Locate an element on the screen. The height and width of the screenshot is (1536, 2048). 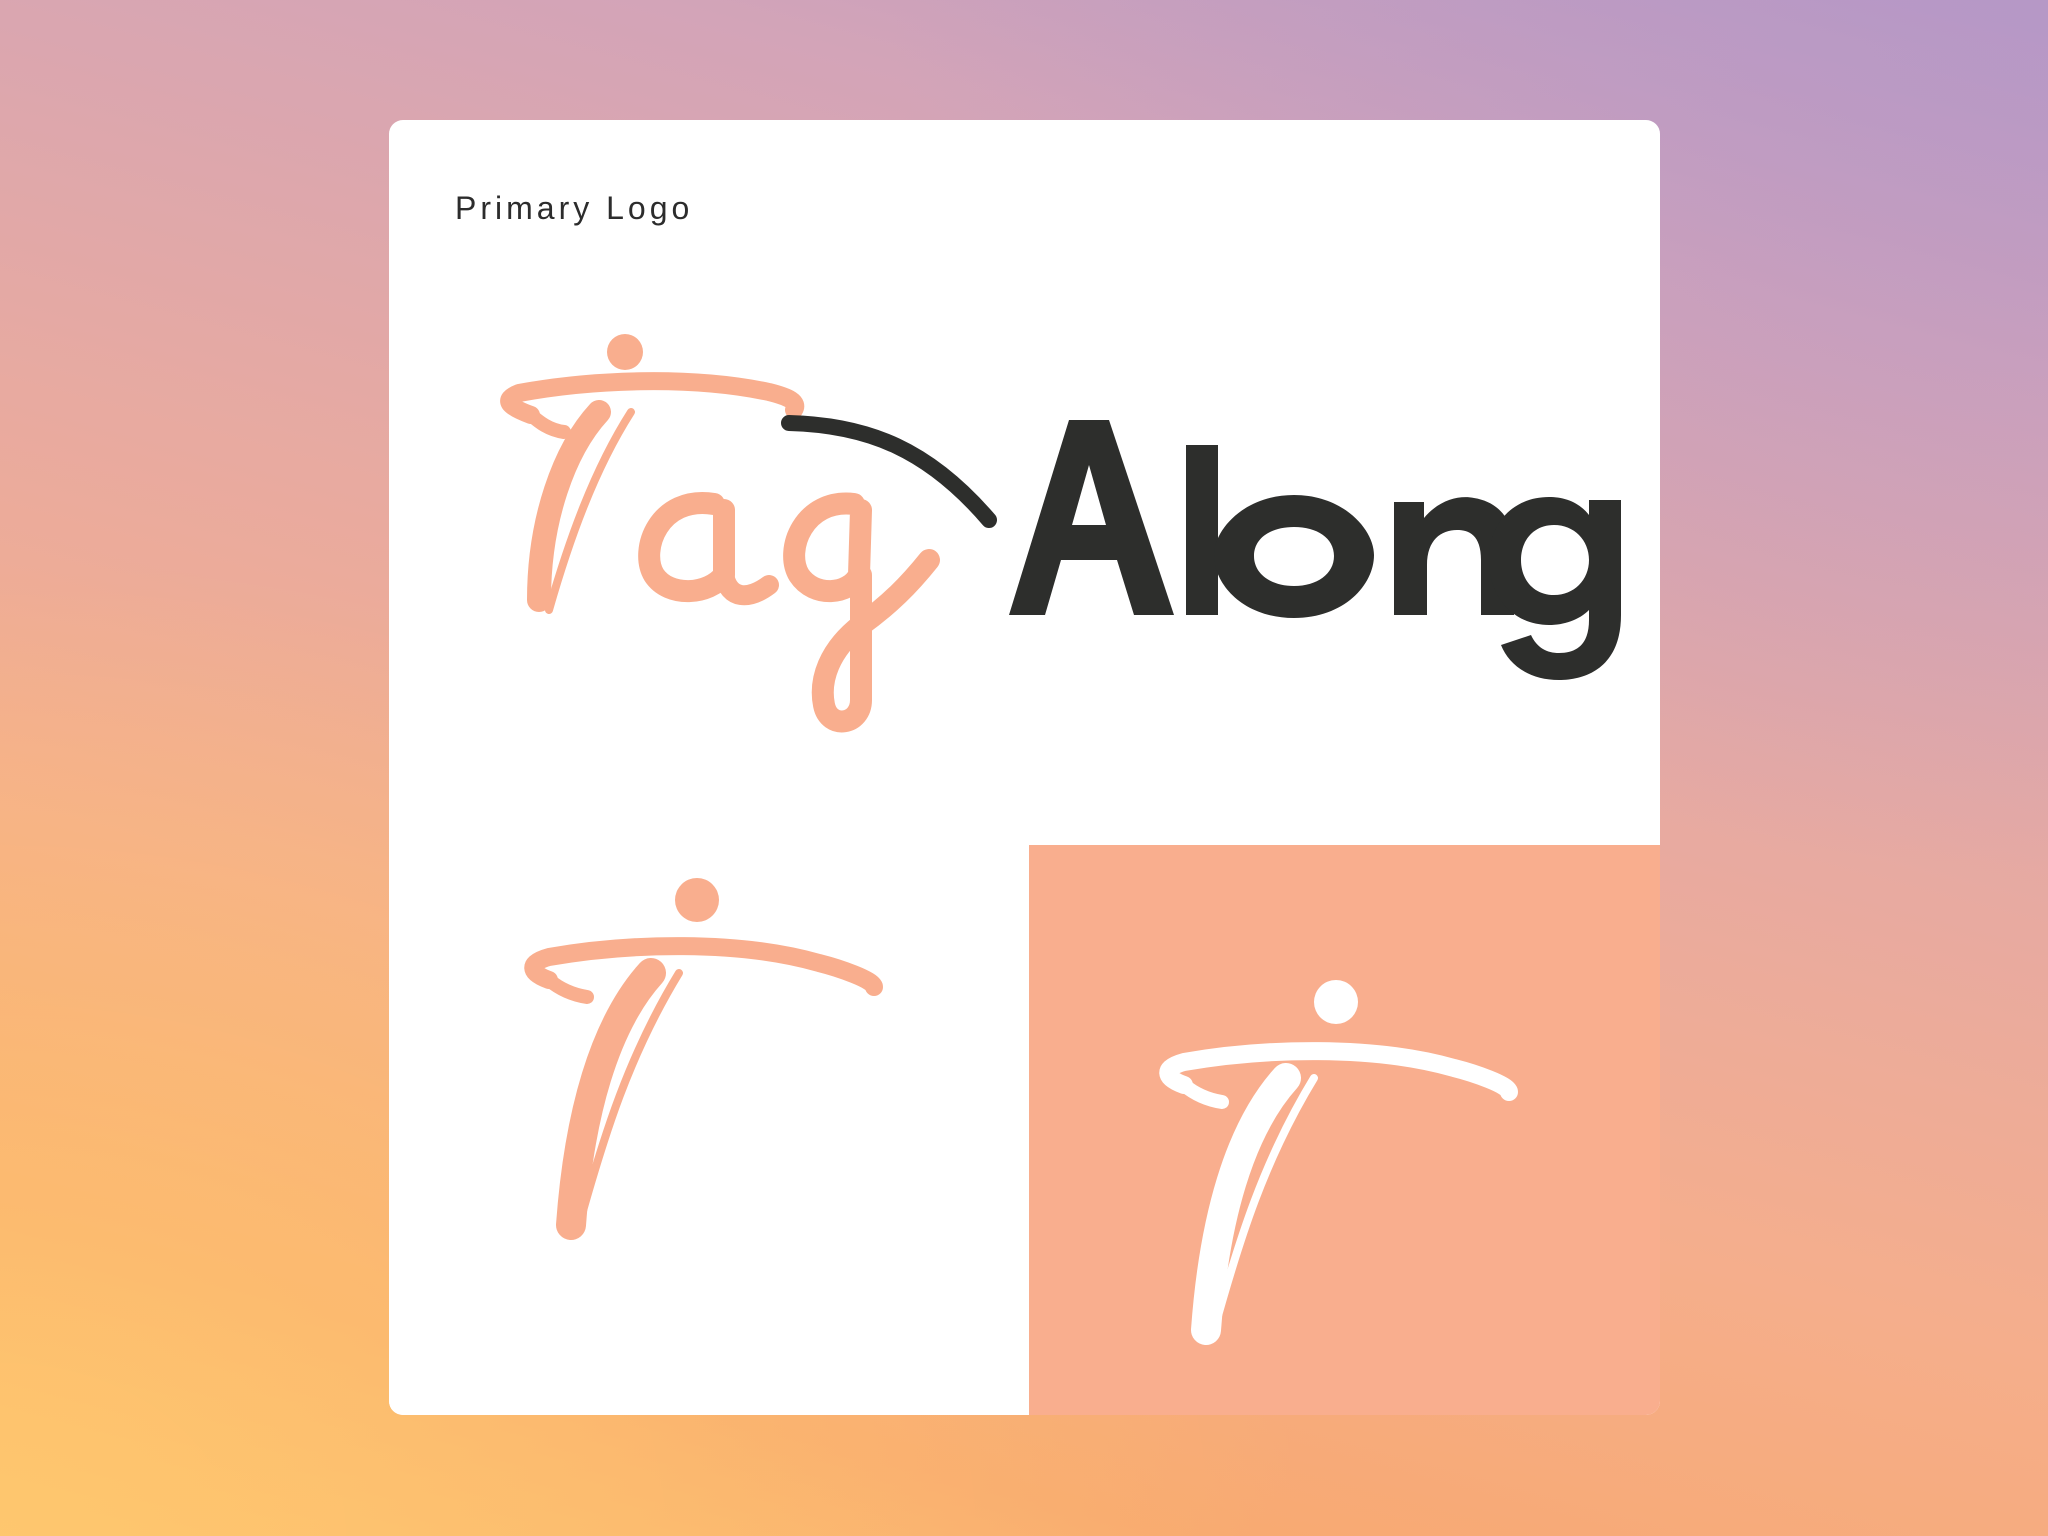
along-letter-g is located at coordinates (1555, 588).